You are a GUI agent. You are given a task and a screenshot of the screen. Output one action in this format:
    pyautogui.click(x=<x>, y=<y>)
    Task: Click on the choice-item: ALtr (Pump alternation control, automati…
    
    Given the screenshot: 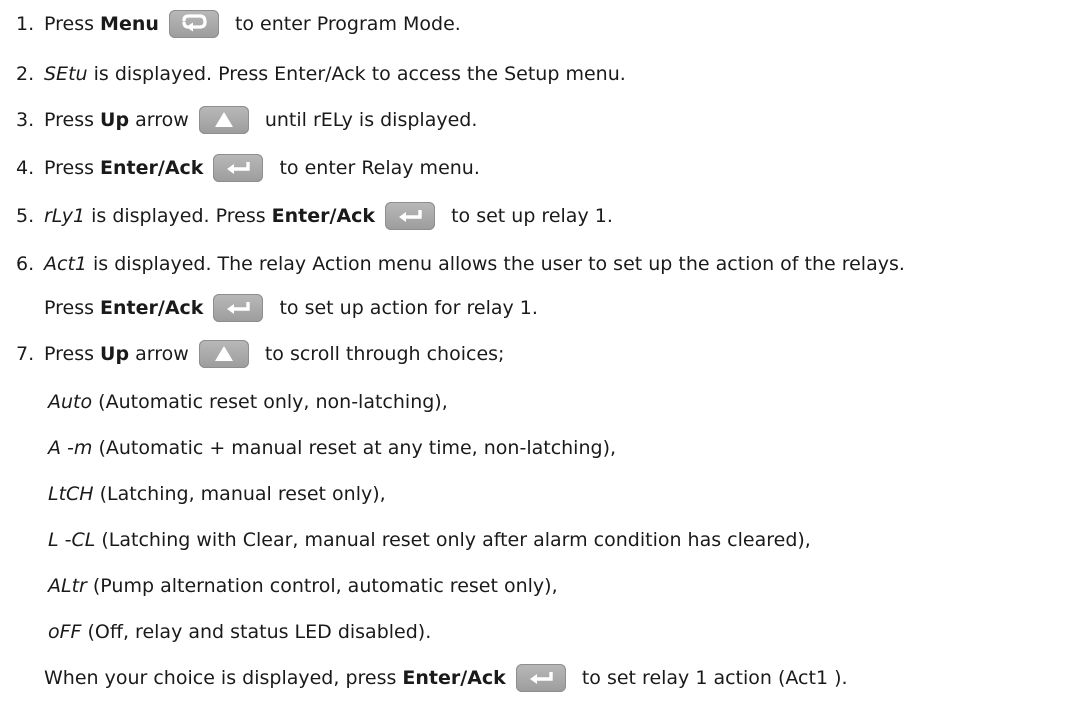 What is the action you would take?
    pyautogui.click(x=303, y=586)
    